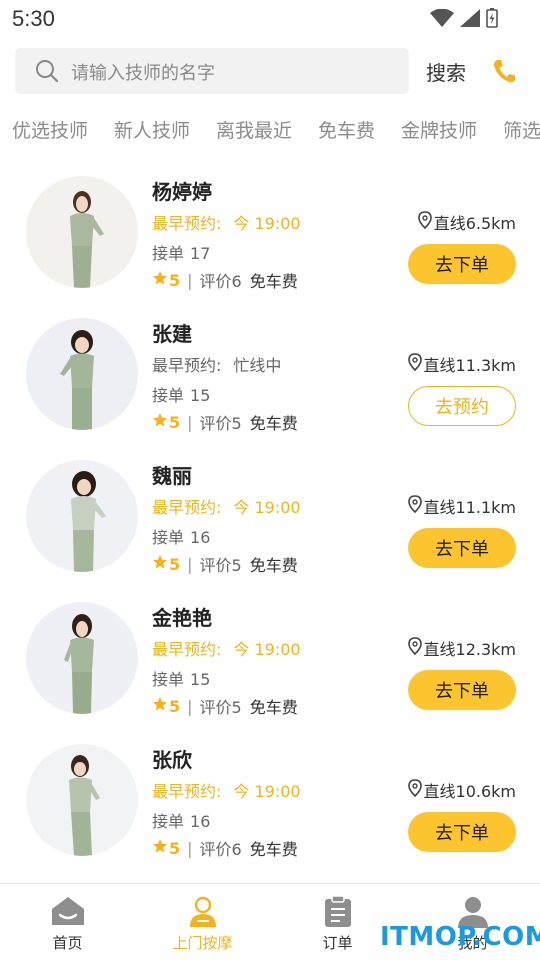  What do you see at coordinates (446, 71) in the screenshot?
I see `search-button: 搜索` at bounding box center [446, 71].